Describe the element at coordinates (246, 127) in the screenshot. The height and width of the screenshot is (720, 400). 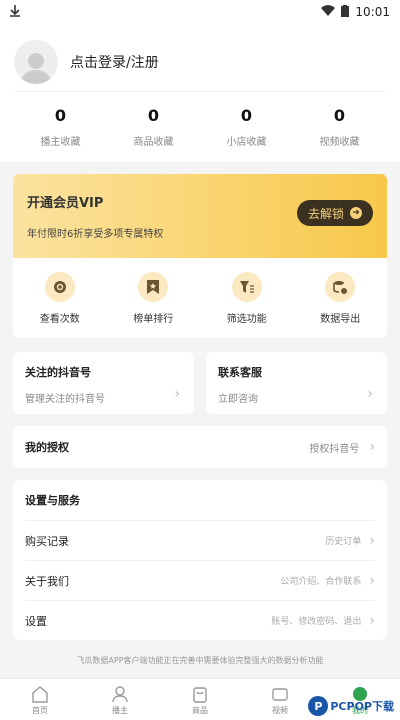
I see `stat-shop-favorites: 0 小店收藏` at that location.